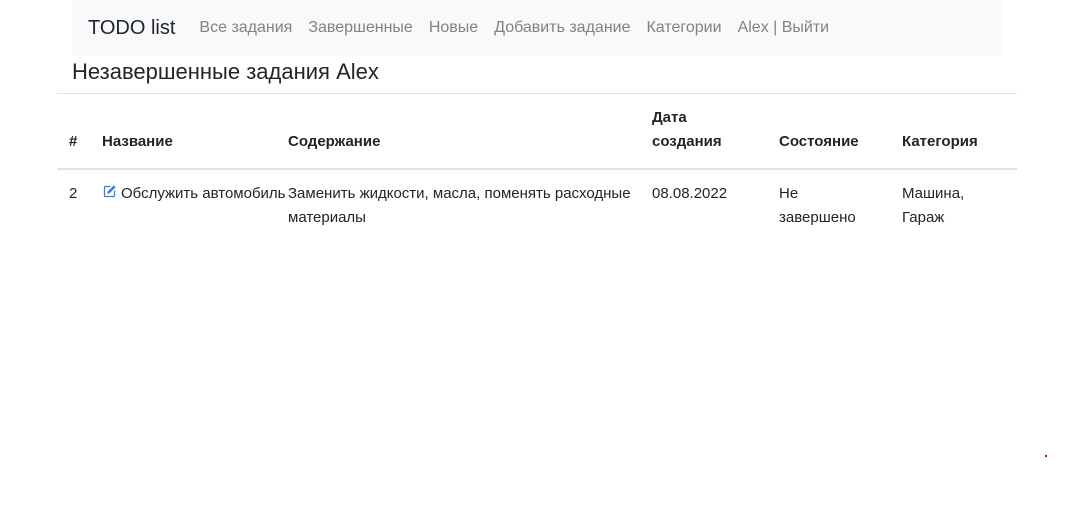  What do you see at coordinates (360, 28) in the screenshot?
I see `nav-link-completed: Завершенные` at bounding box center [360, 28].